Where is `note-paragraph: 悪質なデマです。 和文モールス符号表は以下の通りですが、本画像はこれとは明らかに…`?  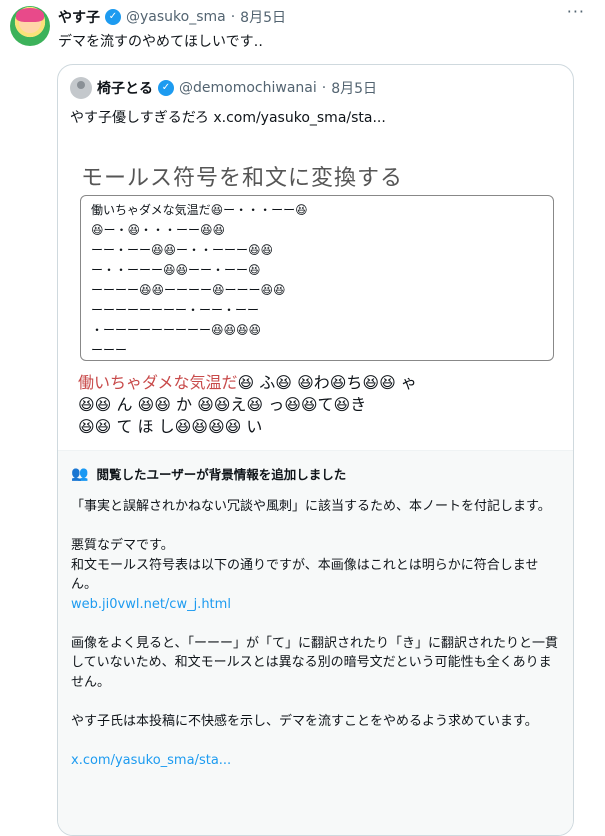
note-paragraph: 悪質なデマです。 和文モールス符号表は以下の通りですが、本画像はこれとは明らかに… is located at coordinates (305, 565).